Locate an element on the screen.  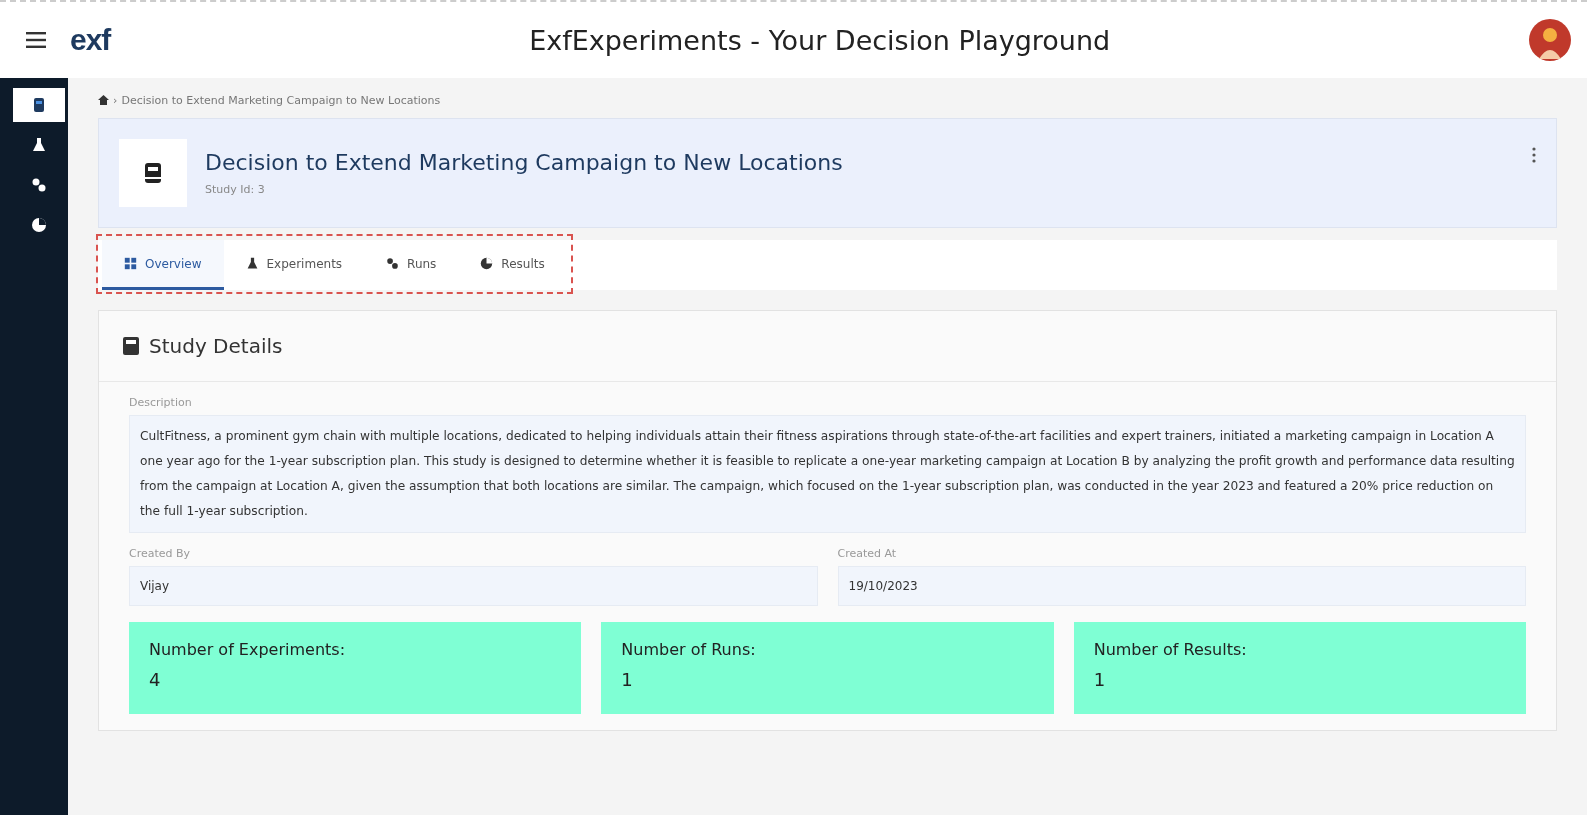
input-field: Vijay is located at coordinates (473, 586).